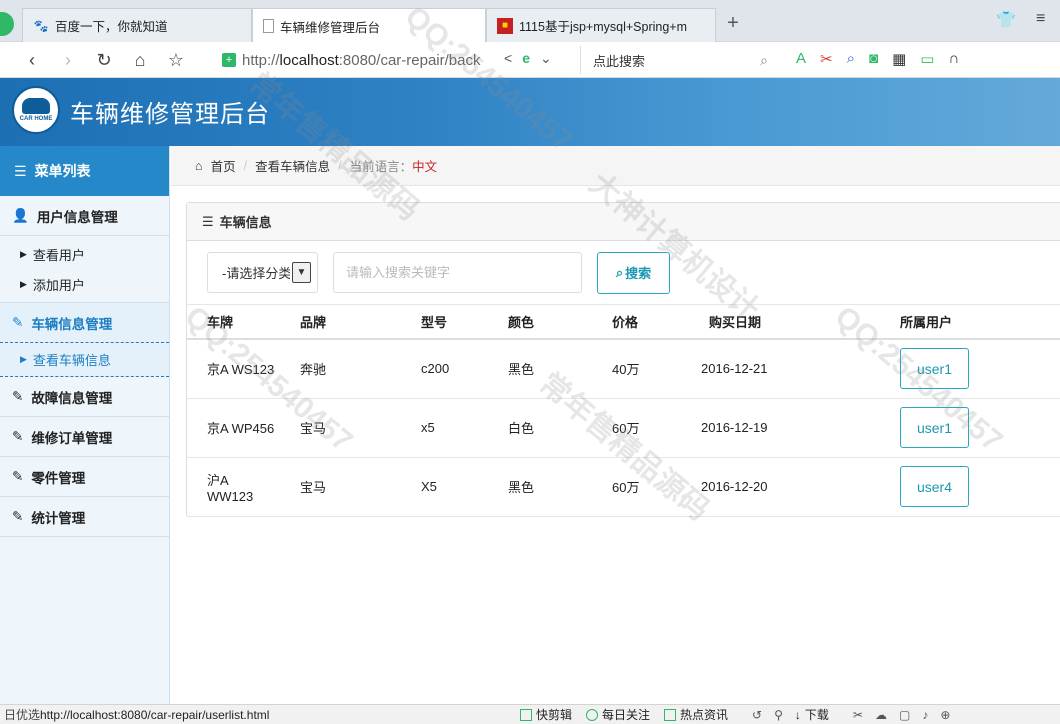 Image resolution: width=1060 pixels, height=724 pixels. I want to click on cell-brand: 宝马, so click(350, 428).